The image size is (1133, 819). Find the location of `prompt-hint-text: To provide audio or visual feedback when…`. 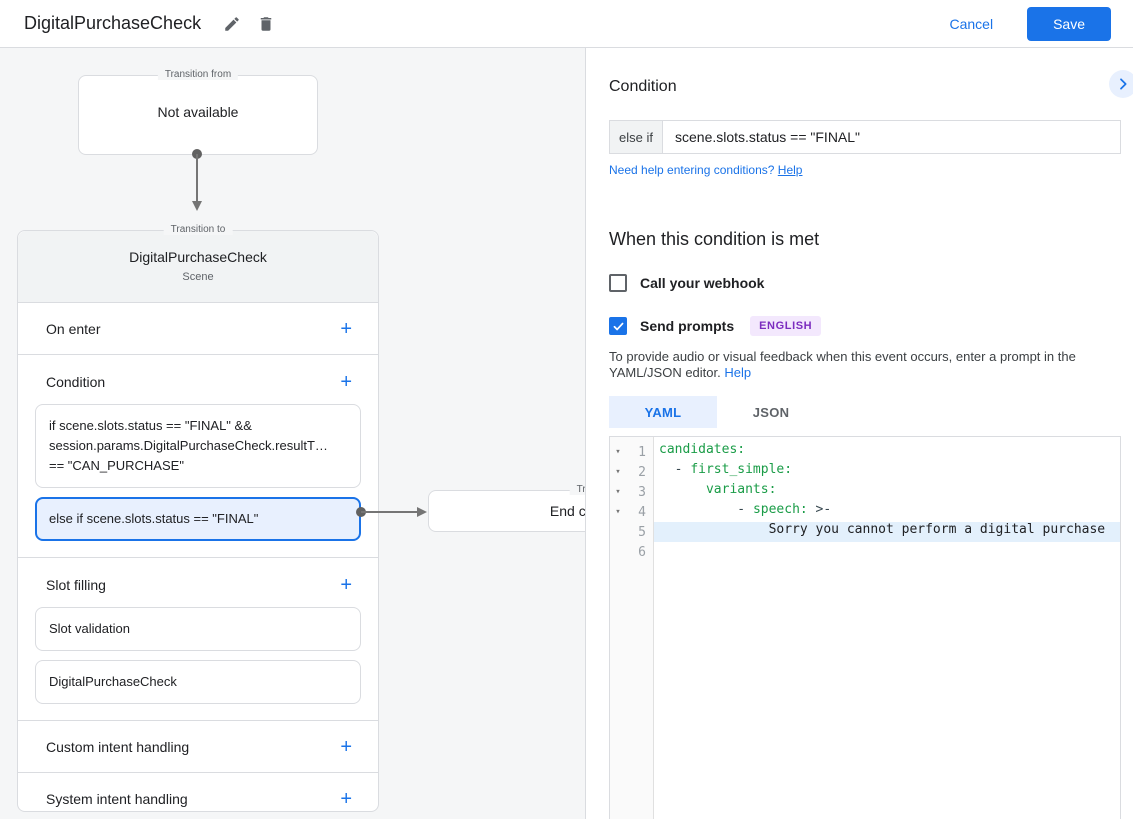

prompt-hint-text: To provide audio or visual feedback when… is located at coordinates (842, 364).